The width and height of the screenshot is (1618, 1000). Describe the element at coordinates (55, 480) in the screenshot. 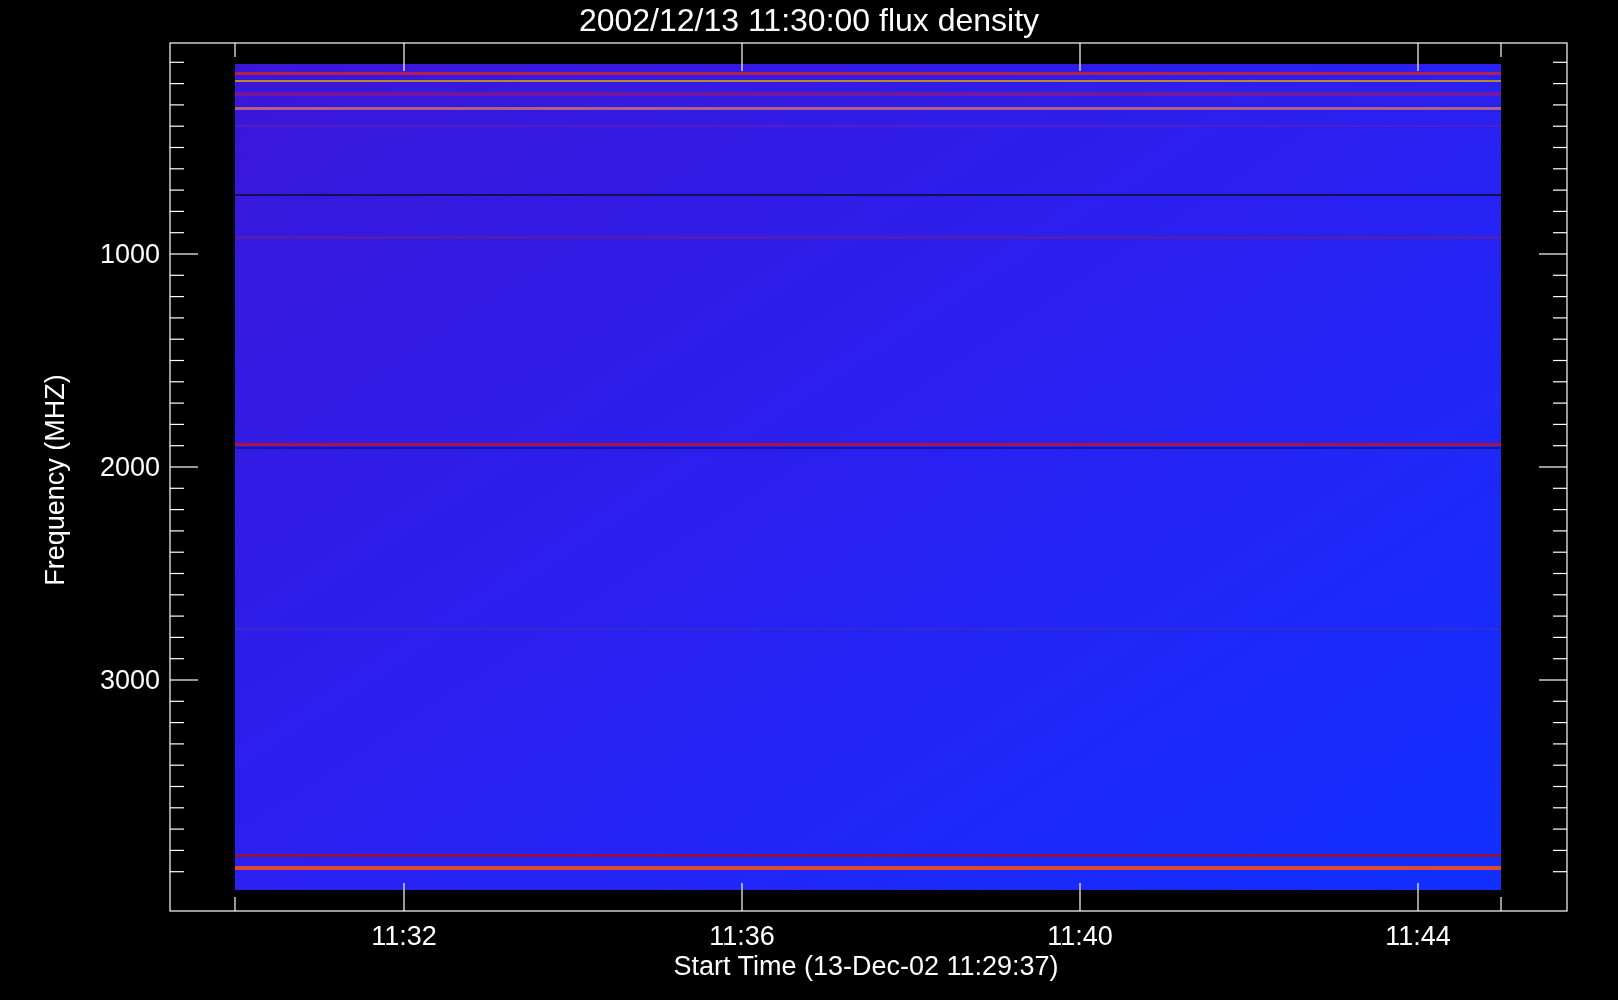

I see `y-axis-label: Frequency (MHZ)` at that location.